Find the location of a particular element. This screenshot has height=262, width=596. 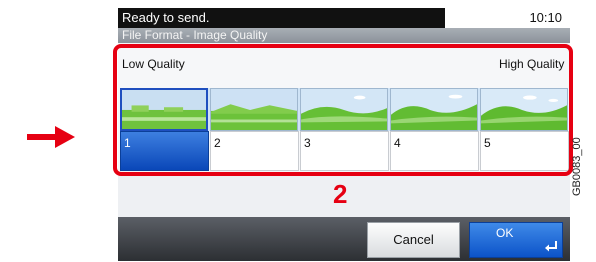

pointer-arrow-icon is located at coordinates (51, 137).